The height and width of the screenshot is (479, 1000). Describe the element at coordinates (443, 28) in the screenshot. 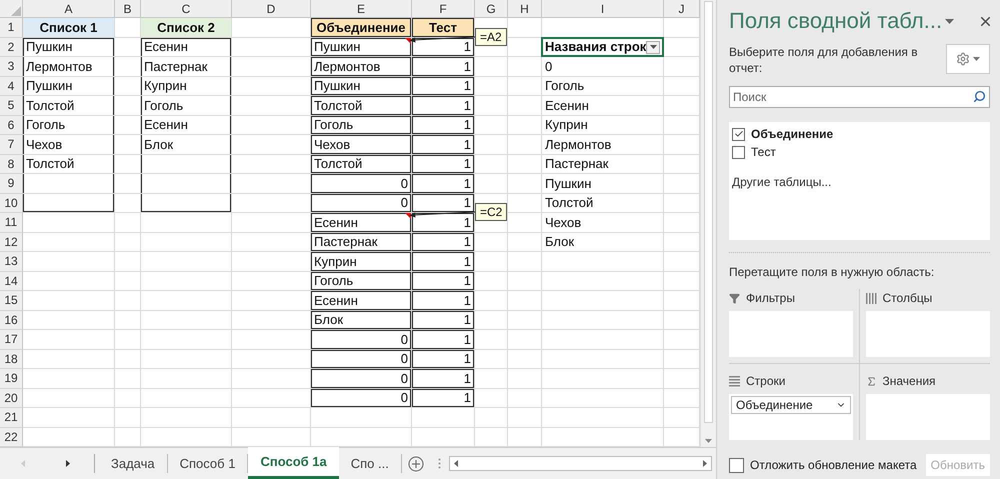

I see `sheet-cell: Тест` at that location.